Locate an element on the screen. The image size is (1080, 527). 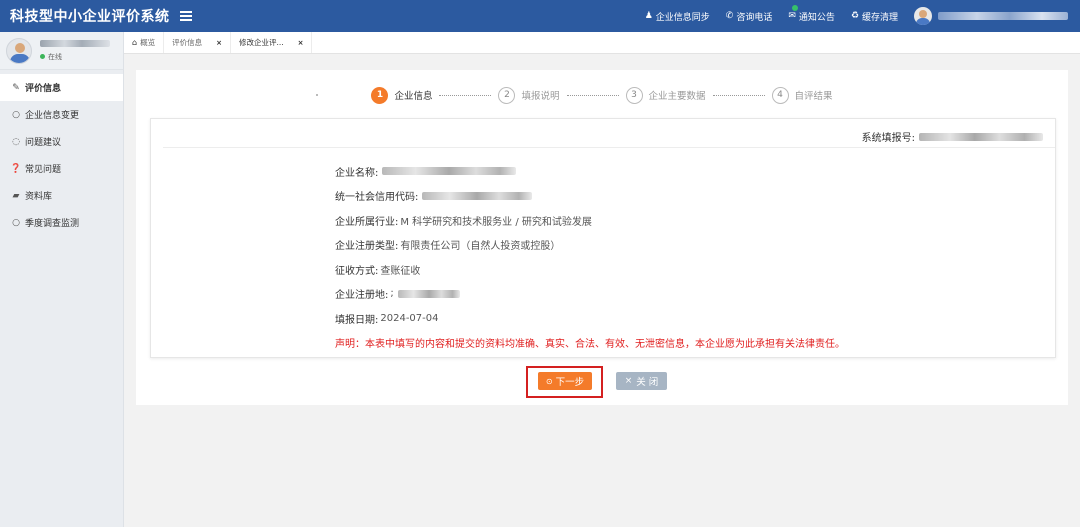
nav-notices: ✉ 通知公告 is located at coordinates (811, 13).